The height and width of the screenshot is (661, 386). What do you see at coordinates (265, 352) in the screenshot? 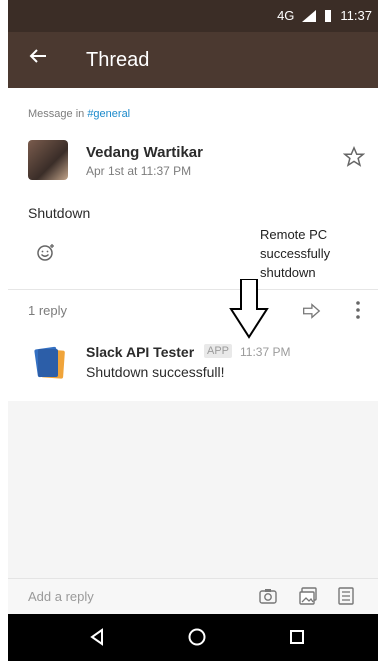
I see `reply-time: 11:37 PM` at bounding box center [265, 352].